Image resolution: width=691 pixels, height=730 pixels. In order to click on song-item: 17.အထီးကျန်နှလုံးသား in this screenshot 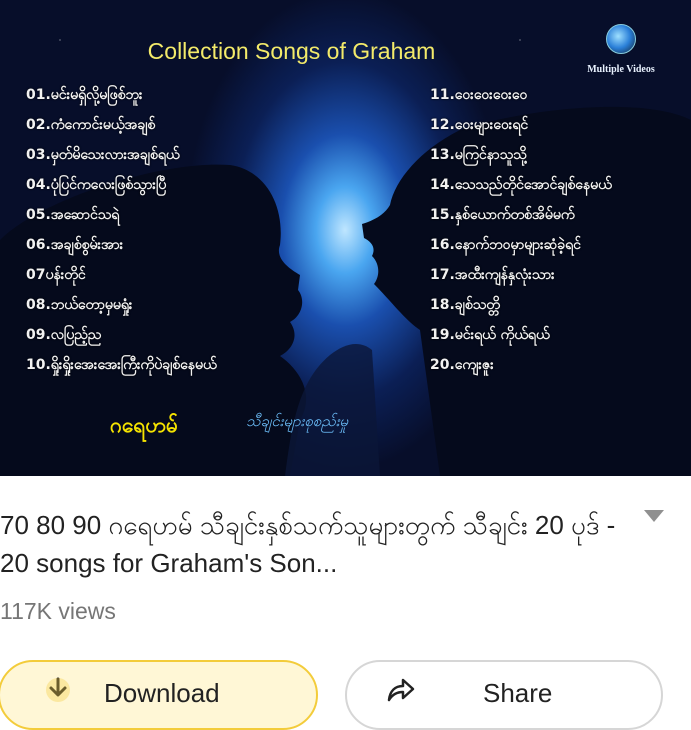, I will do `click(492, 275)`.